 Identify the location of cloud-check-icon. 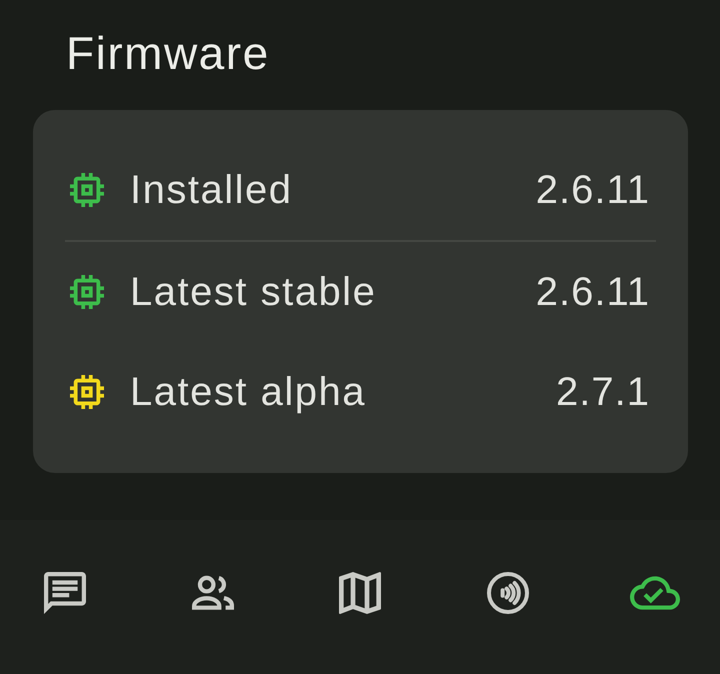
(655, 593).